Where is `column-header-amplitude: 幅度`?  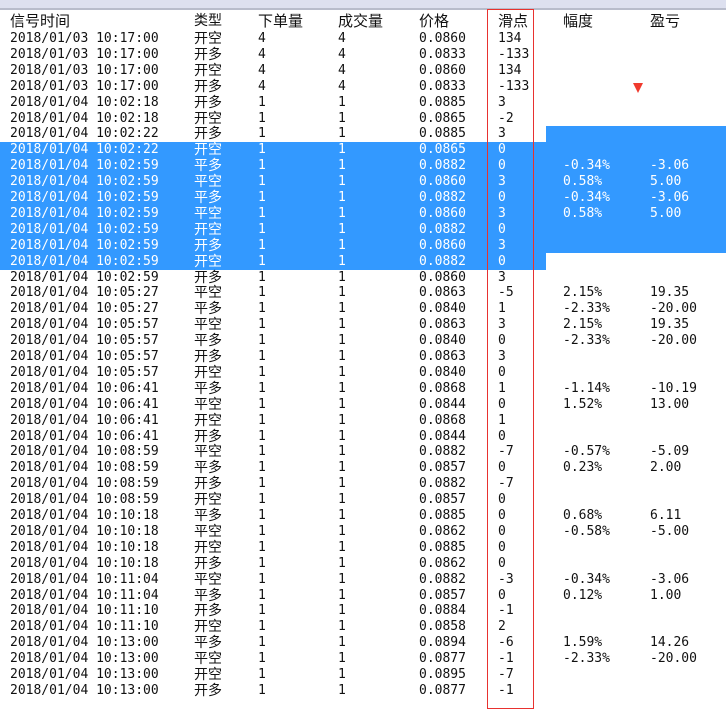 column-header-amplitude: 幅度 is located at coordinates (578, 21).